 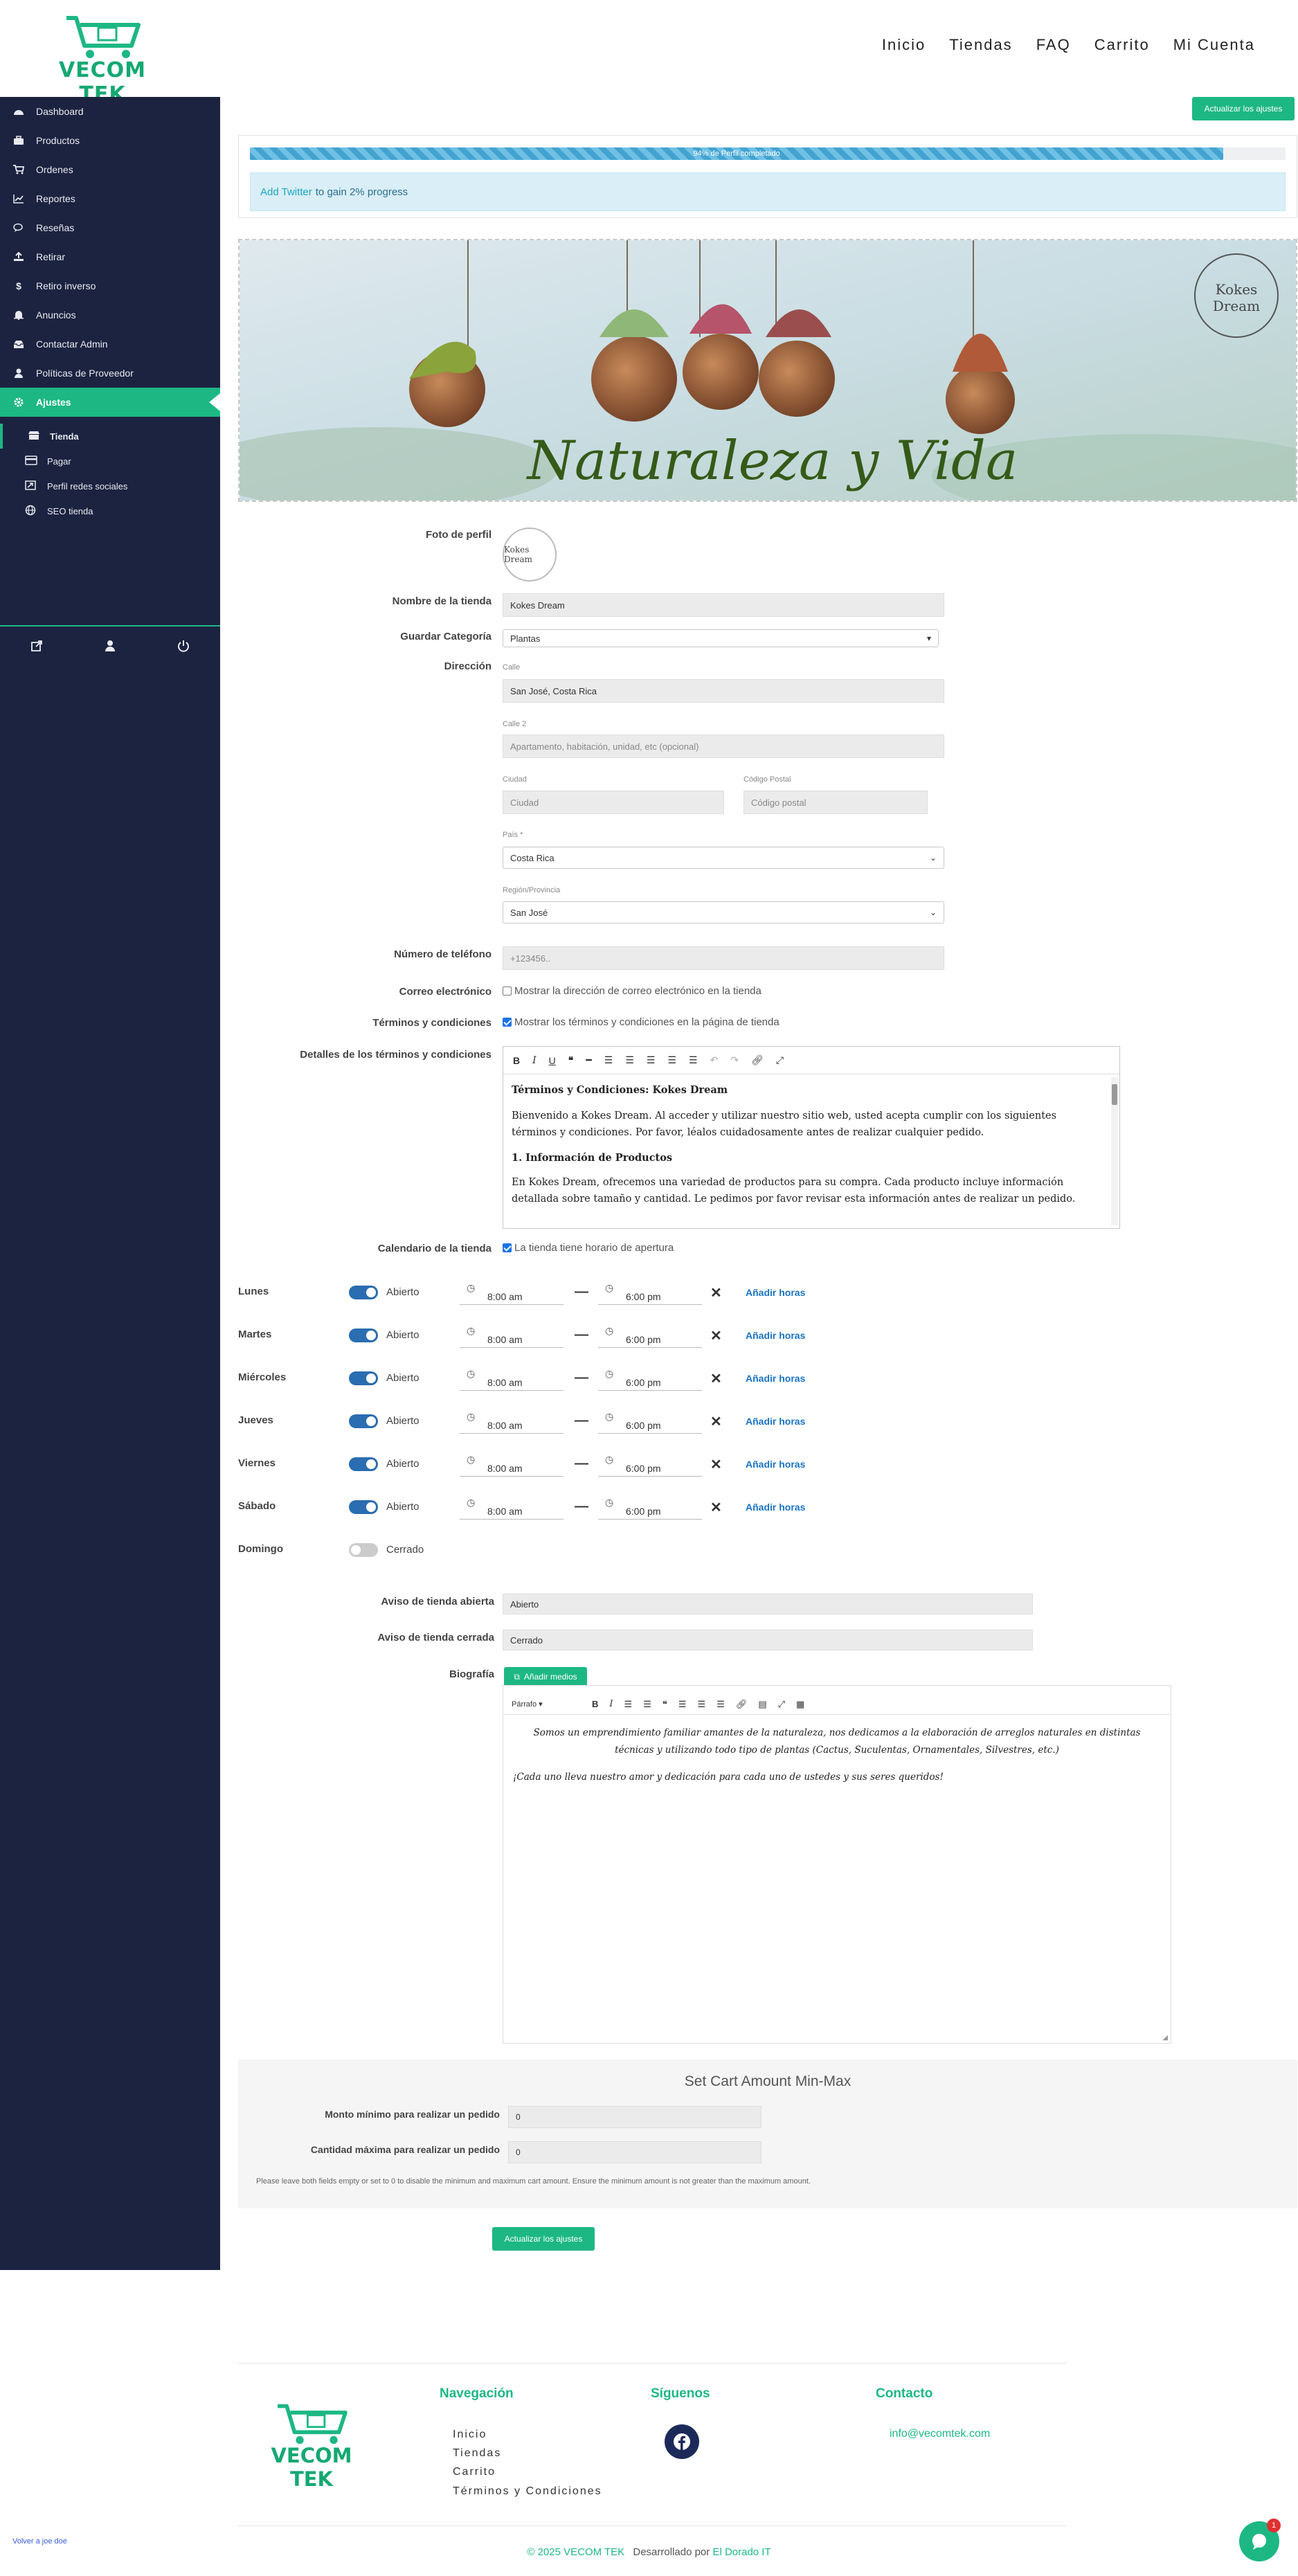 What do you see at coordinates (682, 2441) in the screenshot?
I see `facebook-icon` at bounding box center [682, 2441].